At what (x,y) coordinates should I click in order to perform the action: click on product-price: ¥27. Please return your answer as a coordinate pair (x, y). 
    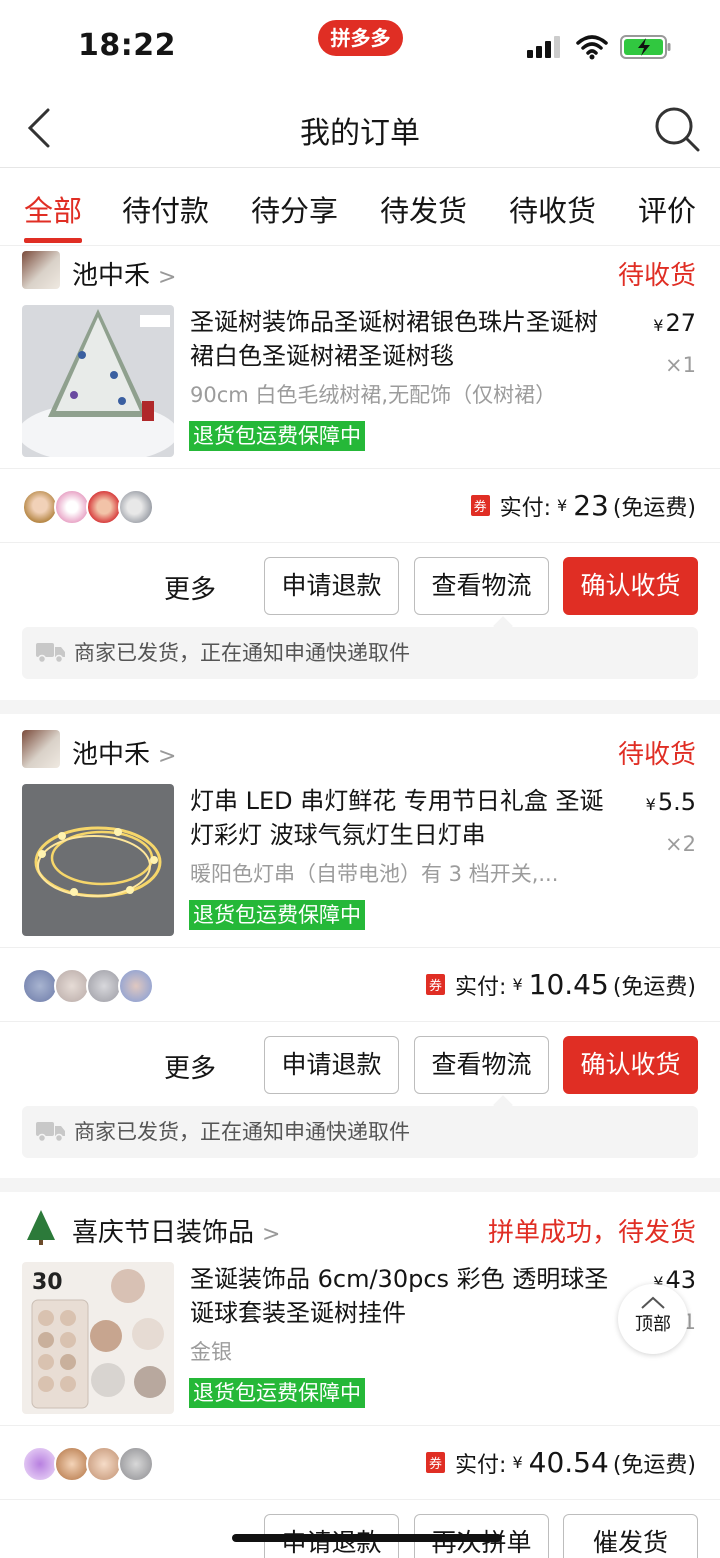
    Looking at the image, I should click on (674, 323).